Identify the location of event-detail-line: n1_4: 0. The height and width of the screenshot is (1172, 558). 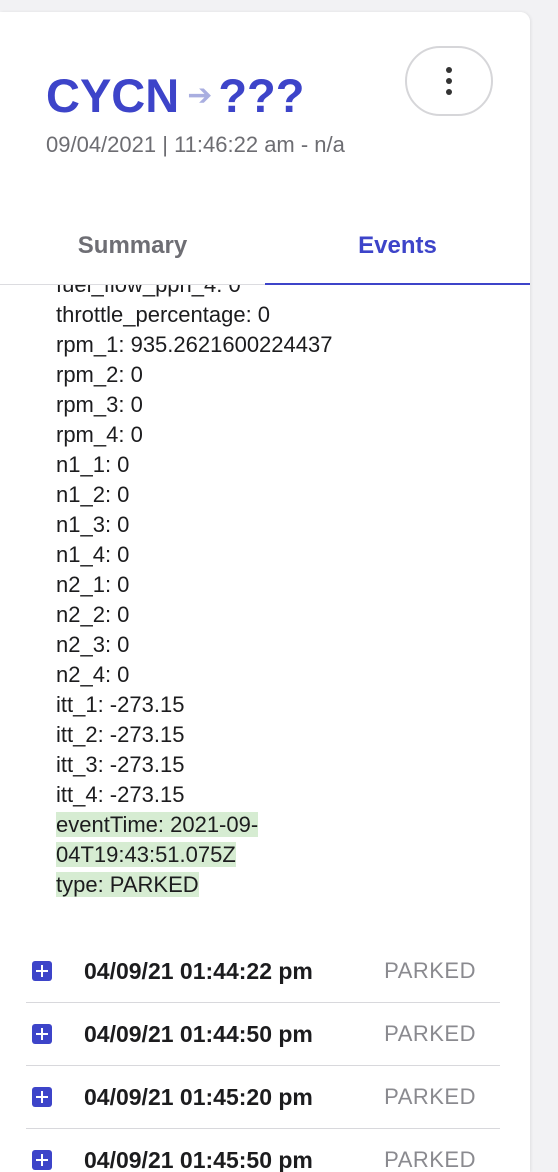
(293, 555).